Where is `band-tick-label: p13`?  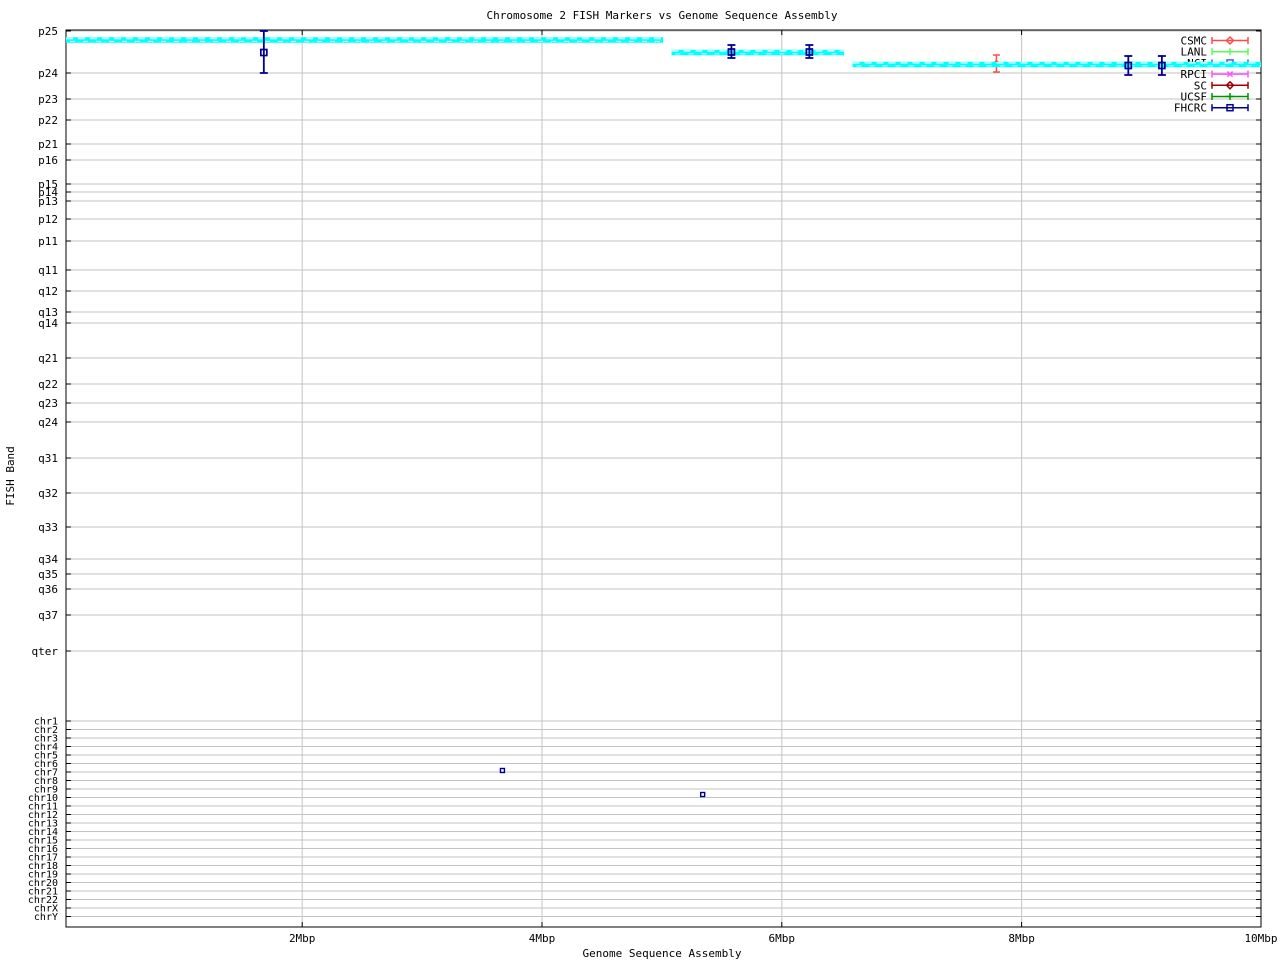
band-tick-label: p13 is located at coordinates (48, 201).